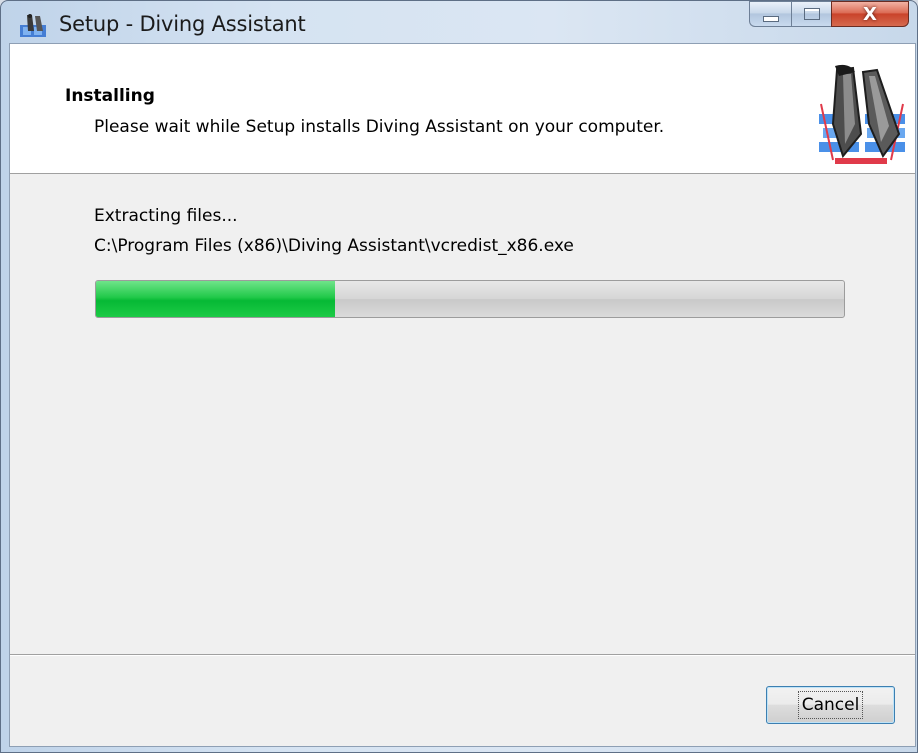 This screenshot has height=753, width=918. I want to click on maximize-button, so click(811, 14).